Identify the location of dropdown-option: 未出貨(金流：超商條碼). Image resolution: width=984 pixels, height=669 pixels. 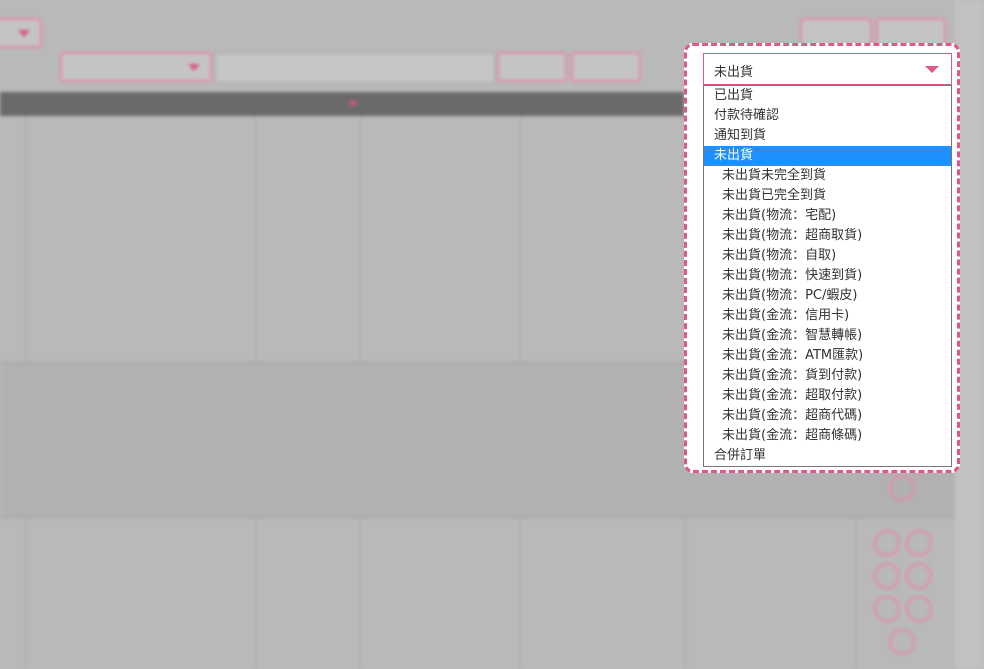
(827, 436).